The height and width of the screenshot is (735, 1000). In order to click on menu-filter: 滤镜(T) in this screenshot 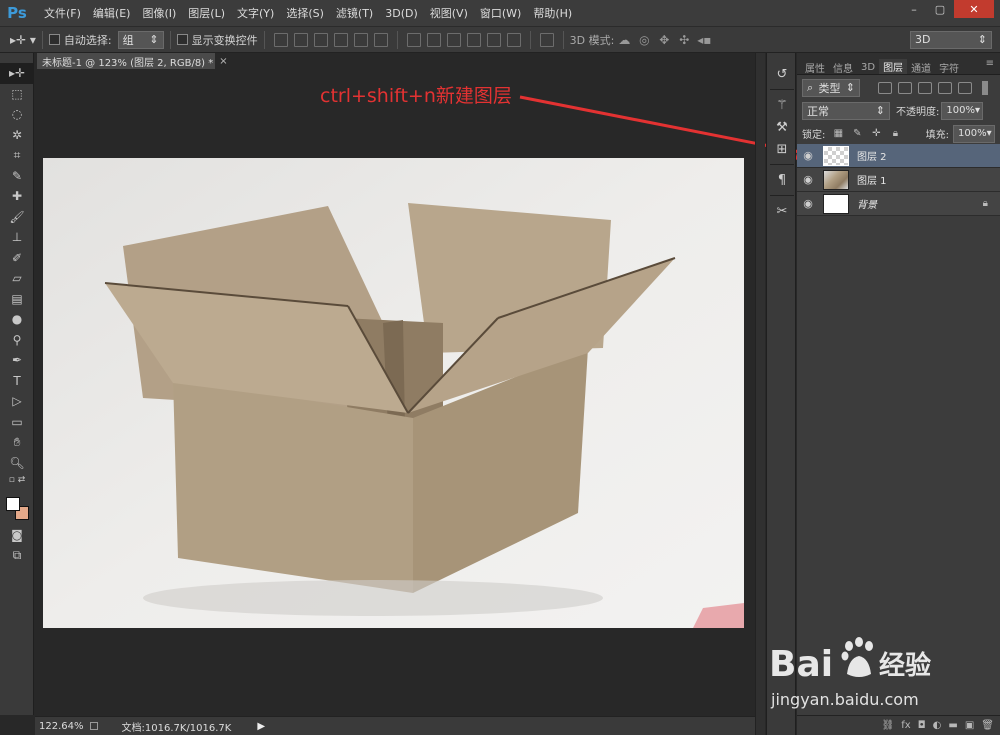, I will do `click(354, 13)`.